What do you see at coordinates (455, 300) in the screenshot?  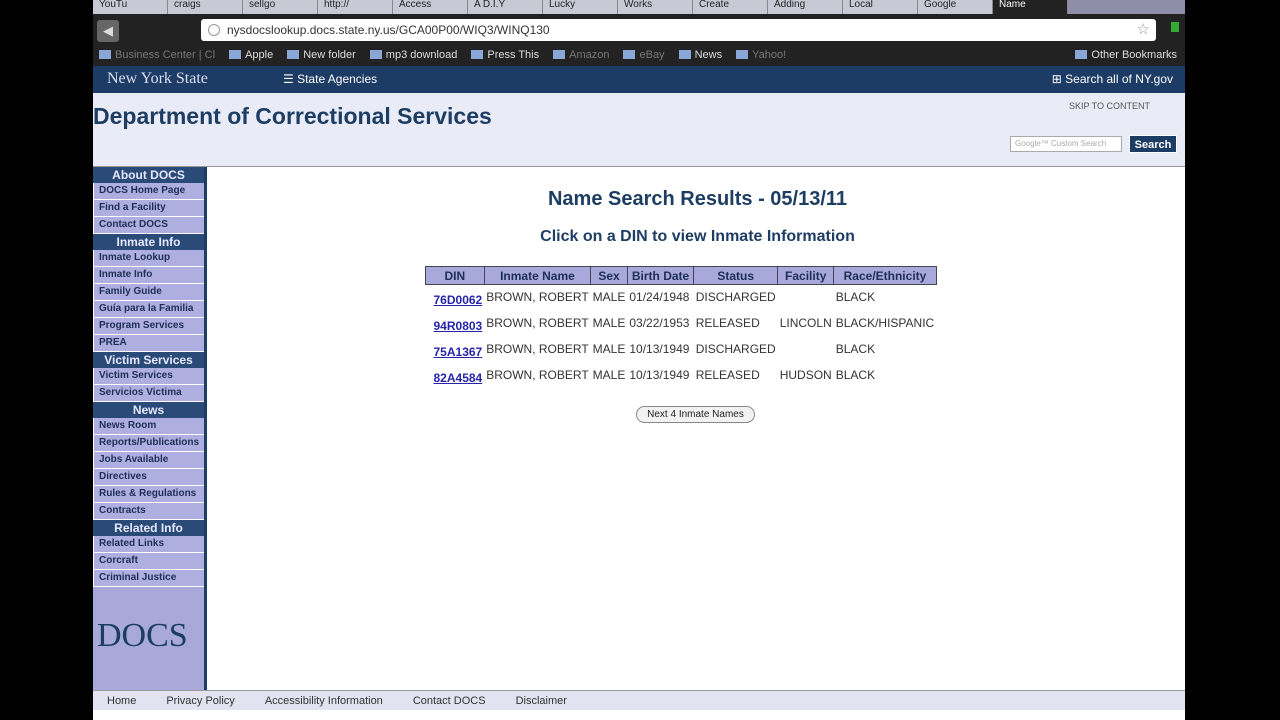 I see `din-link: 76D0062` at bounding box center [455, 300].